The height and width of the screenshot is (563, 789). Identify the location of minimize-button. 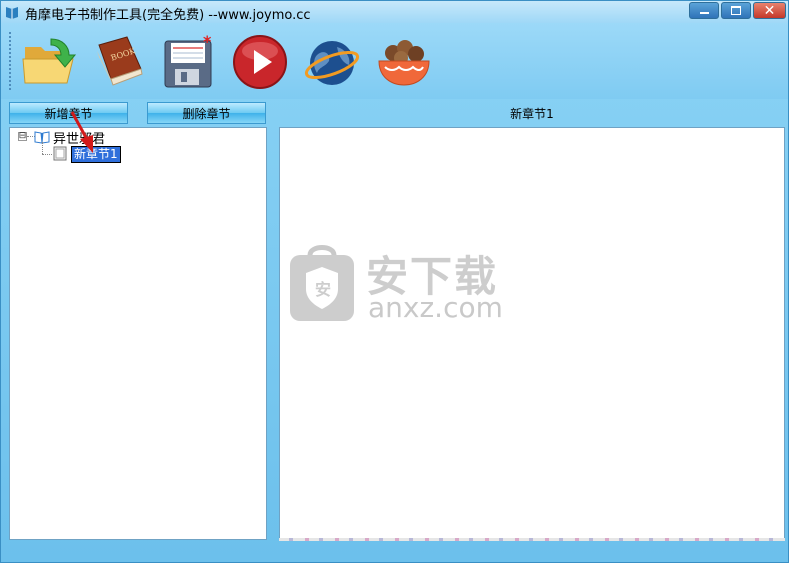
(704, 10).